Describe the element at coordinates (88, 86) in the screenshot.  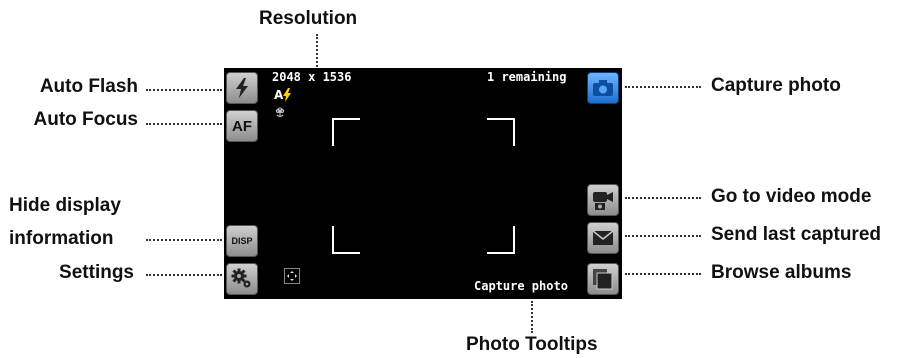
I see `callout-auto-flash: Auto Flash` at that location.